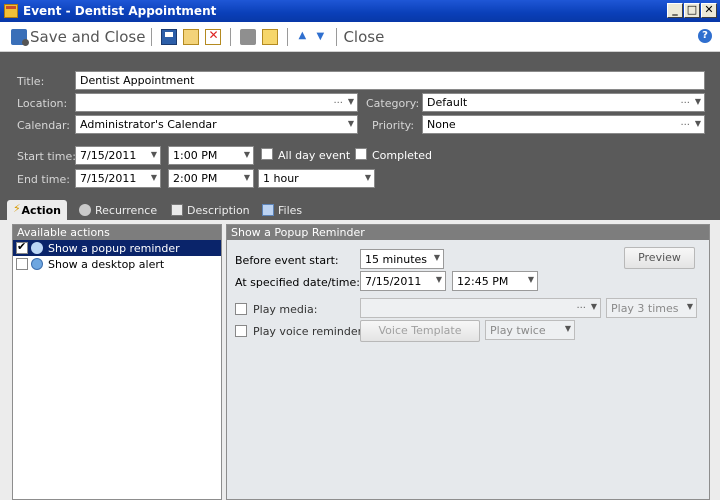 This screenshot has height=500, width=720. I want to click on close-button: Close, so click(363, 37).